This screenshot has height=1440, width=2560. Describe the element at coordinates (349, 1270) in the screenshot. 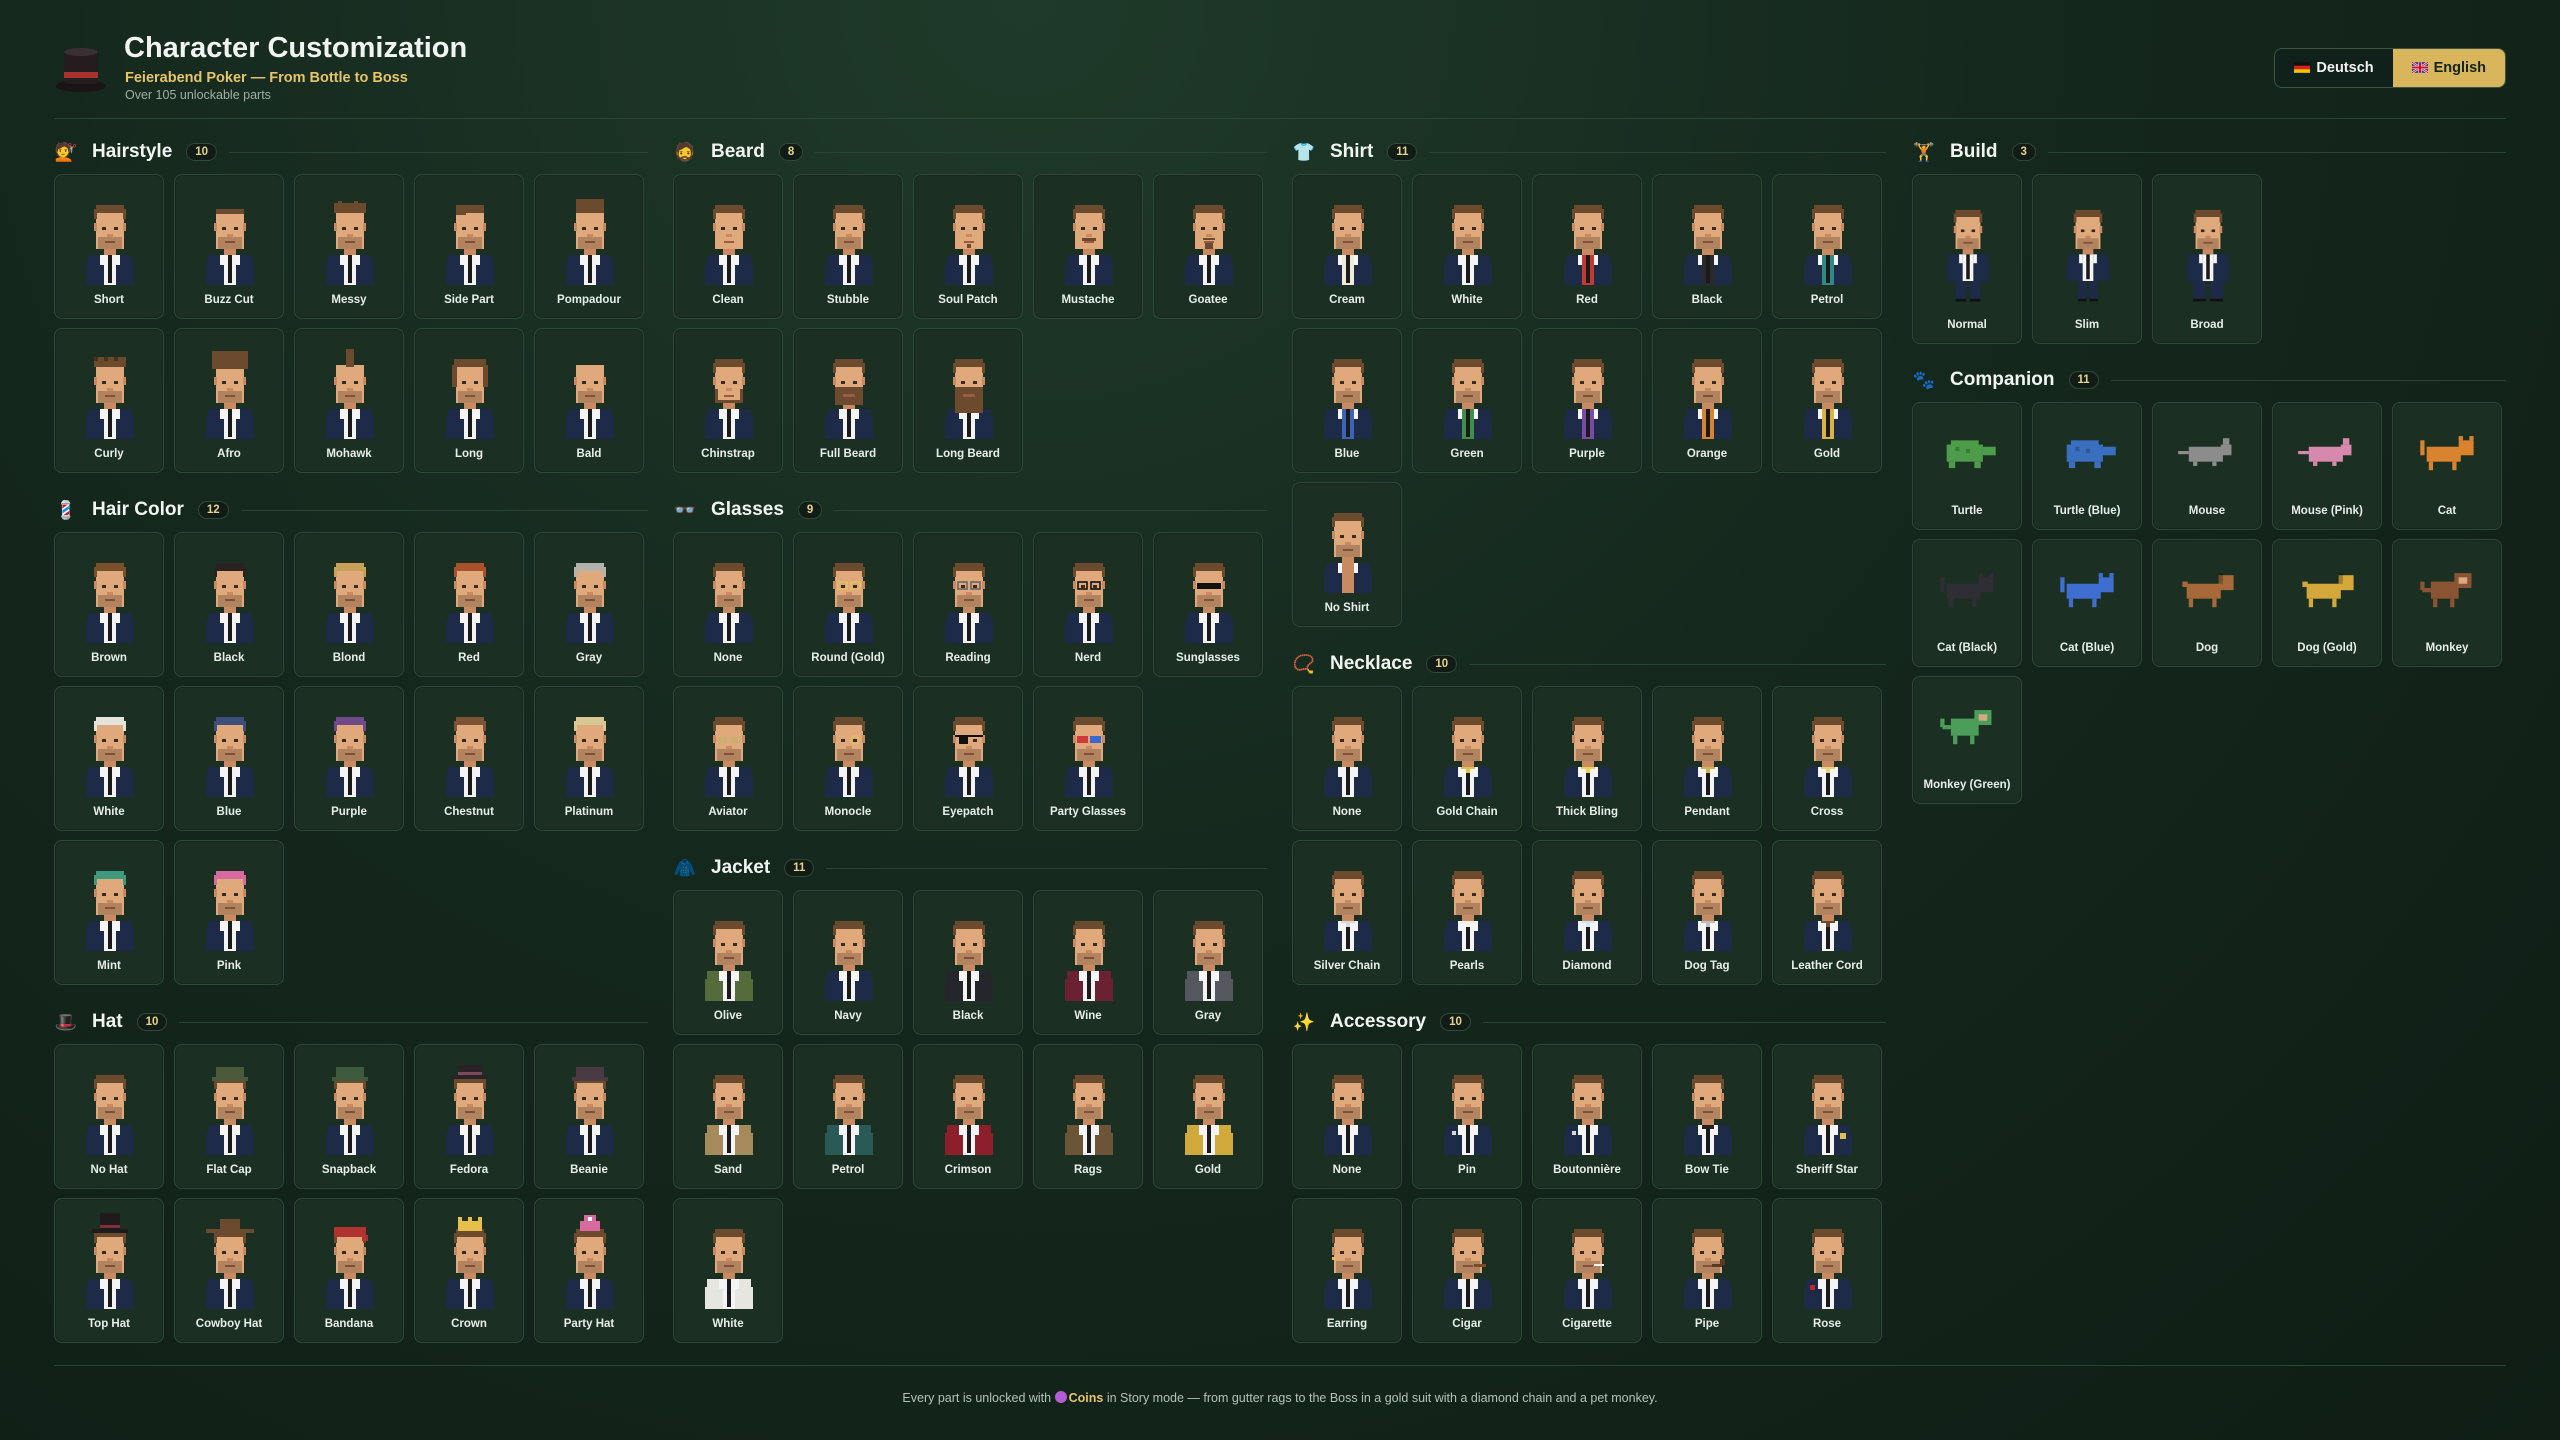

I see `option-card-bandana: Bandana` at that location.